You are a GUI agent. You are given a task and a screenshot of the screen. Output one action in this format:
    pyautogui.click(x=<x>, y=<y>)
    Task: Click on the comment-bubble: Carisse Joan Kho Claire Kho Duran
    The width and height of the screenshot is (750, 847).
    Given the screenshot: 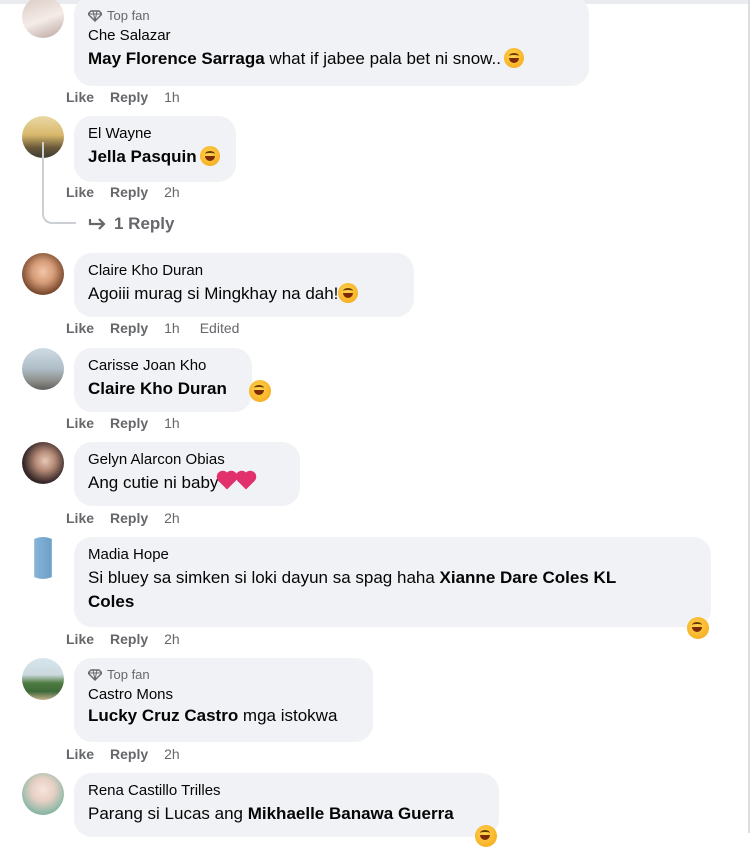 What is the action you would take?
    pyautogui.click(x=163, y=380)
    